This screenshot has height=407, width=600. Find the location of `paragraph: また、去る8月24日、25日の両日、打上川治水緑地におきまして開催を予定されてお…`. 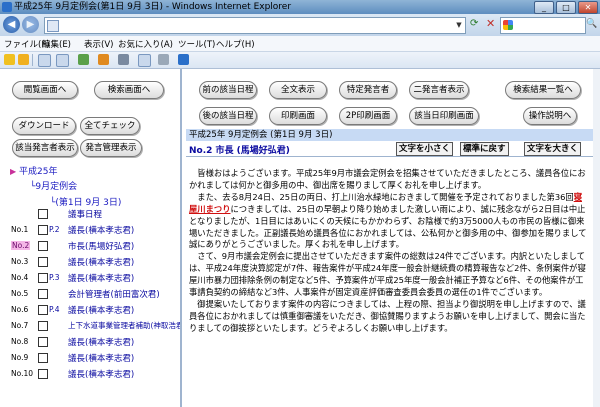

paragraph: また、去る8月24日、25日の両日、打上川治水緑地におきまして開催を予定されてお… is located at coordinates (388, 220).